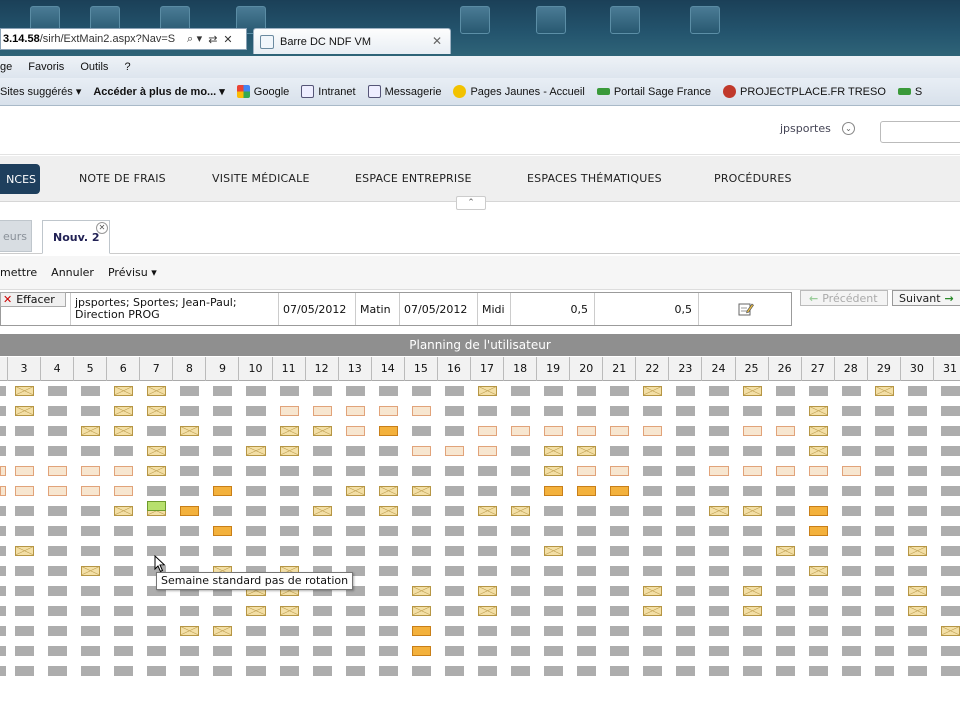 The image size is (960, 720). Describe the element at coordinates (16, 236) in the screenshot. I see `tab-inactive: eurs` at that location.